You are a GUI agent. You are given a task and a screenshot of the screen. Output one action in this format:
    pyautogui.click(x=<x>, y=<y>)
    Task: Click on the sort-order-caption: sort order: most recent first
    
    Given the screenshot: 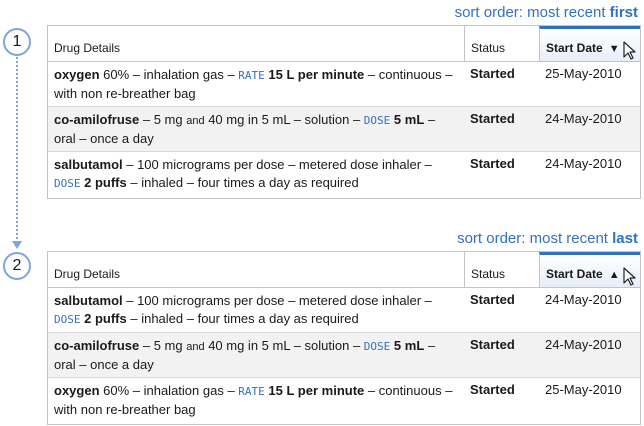 What is the action you would take?
    pyautogui.click(x=546, y=12)
    